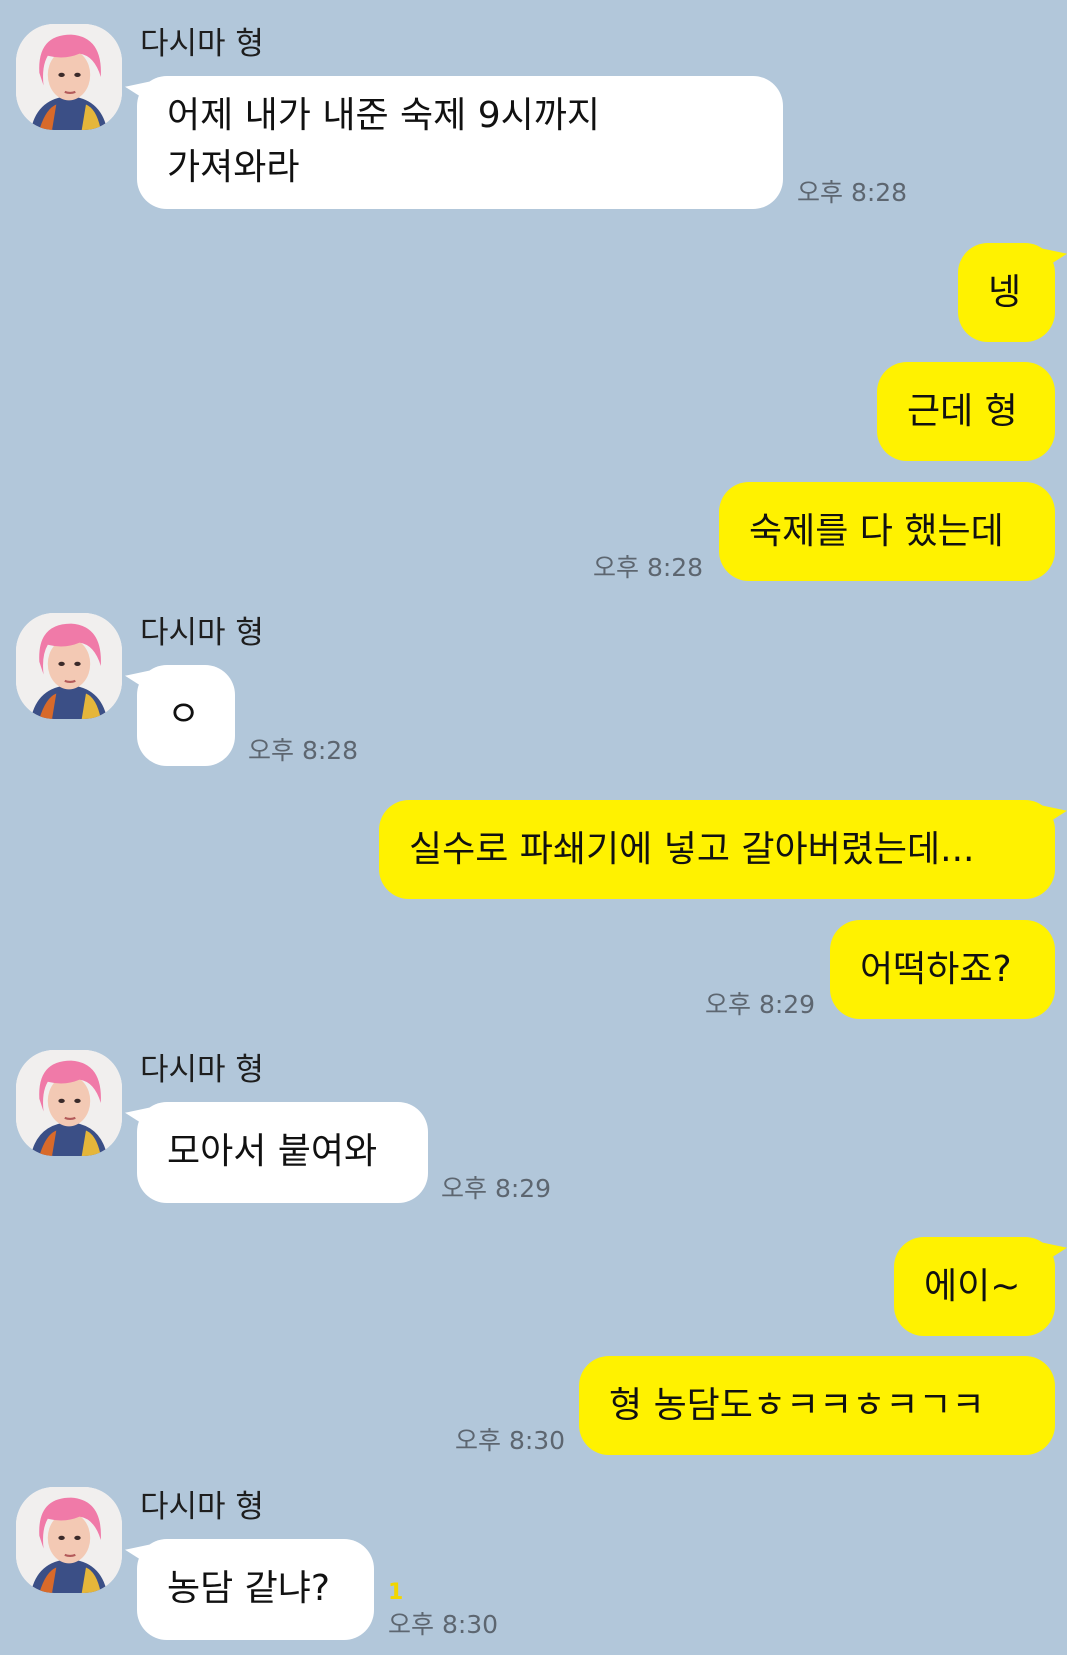 Image resolution: width=1067 pixels, height=1655 pixels. I want to click on message-bubble-incoming: 농담 같냐?, so click(255, 1589).